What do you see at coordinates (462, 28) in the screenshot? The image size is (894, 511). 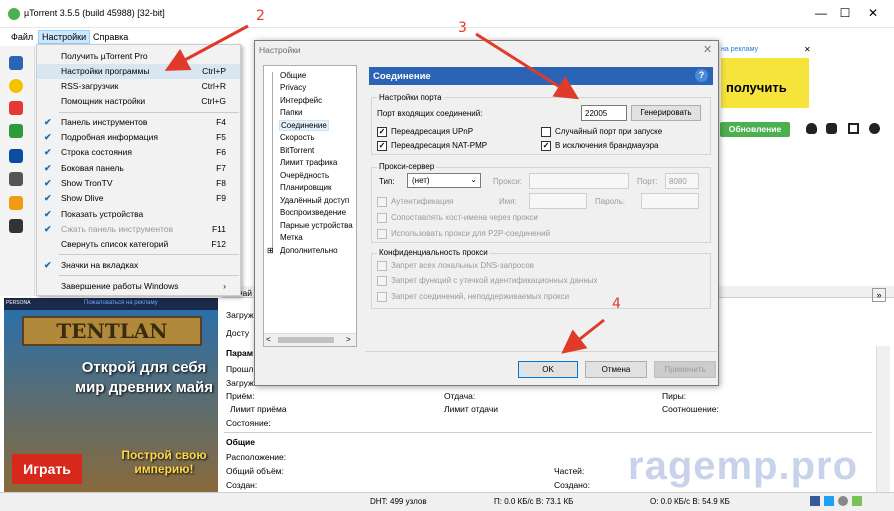 I see `annotation-3: 3` at bounding box center [462, 28].